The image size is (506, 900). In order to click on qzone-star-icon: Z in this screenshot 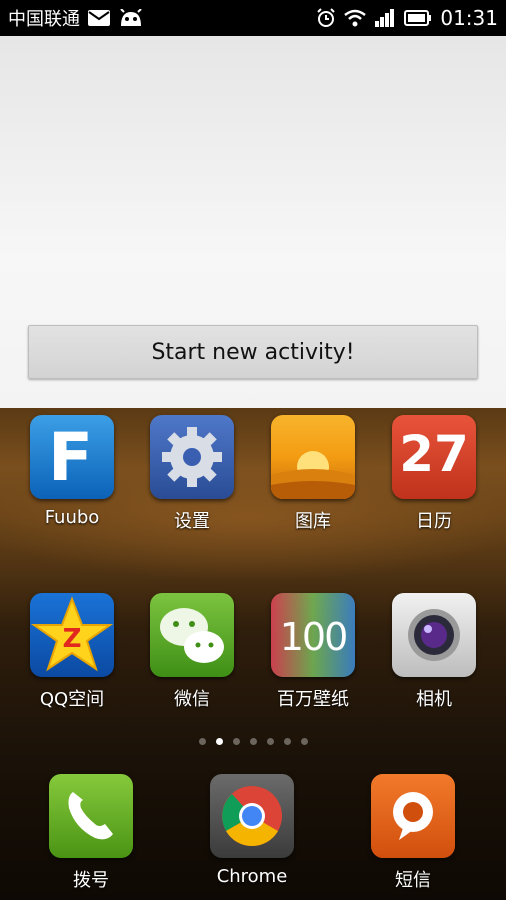, I will do `click(72, 635)`.